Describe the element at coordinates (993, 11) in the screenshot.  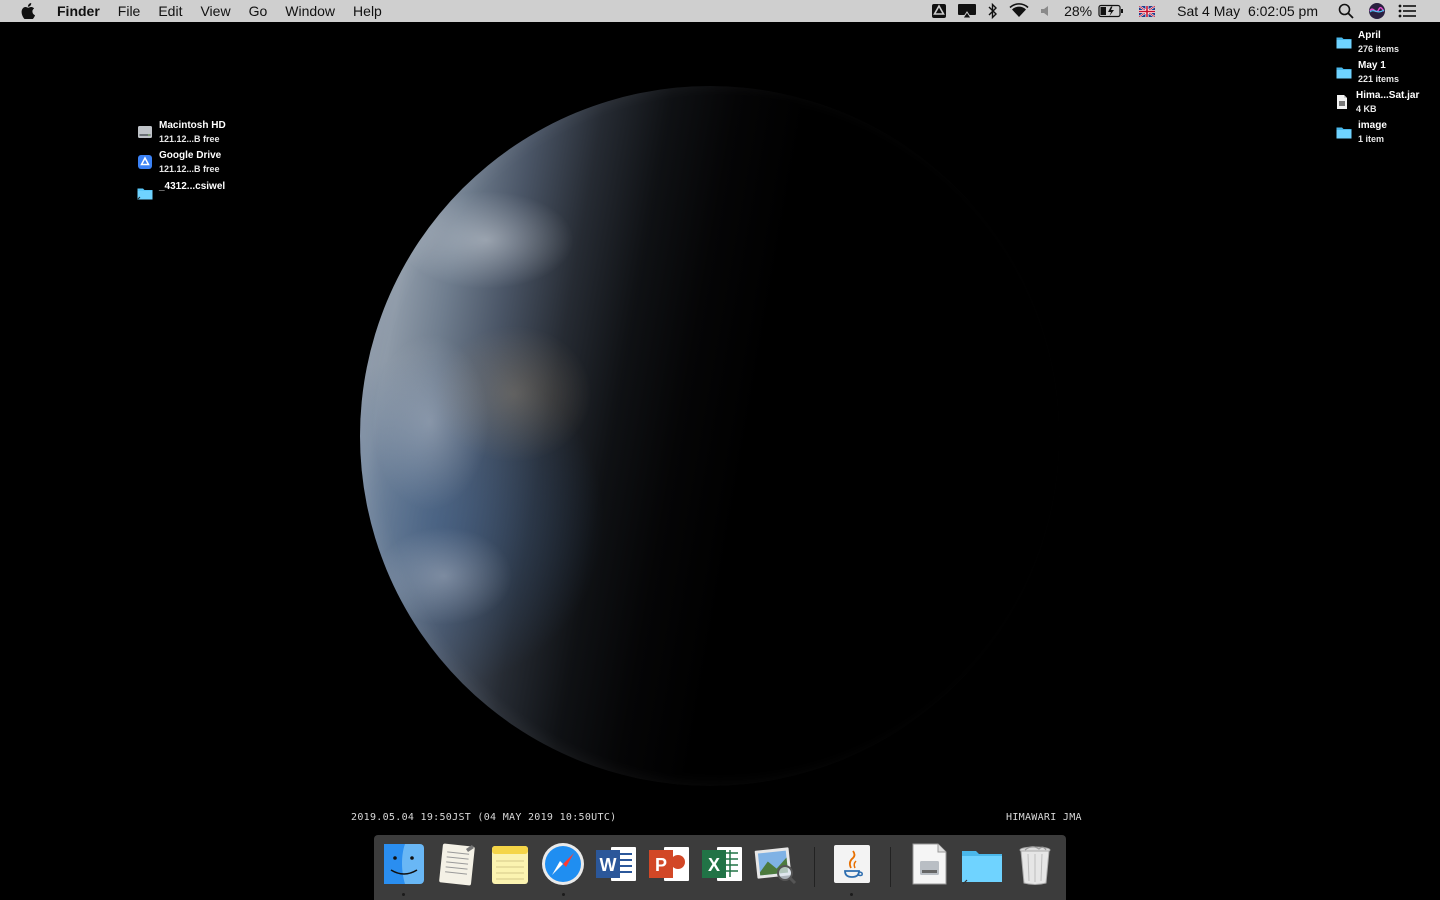
I see `bluetooth-icon` at that location.